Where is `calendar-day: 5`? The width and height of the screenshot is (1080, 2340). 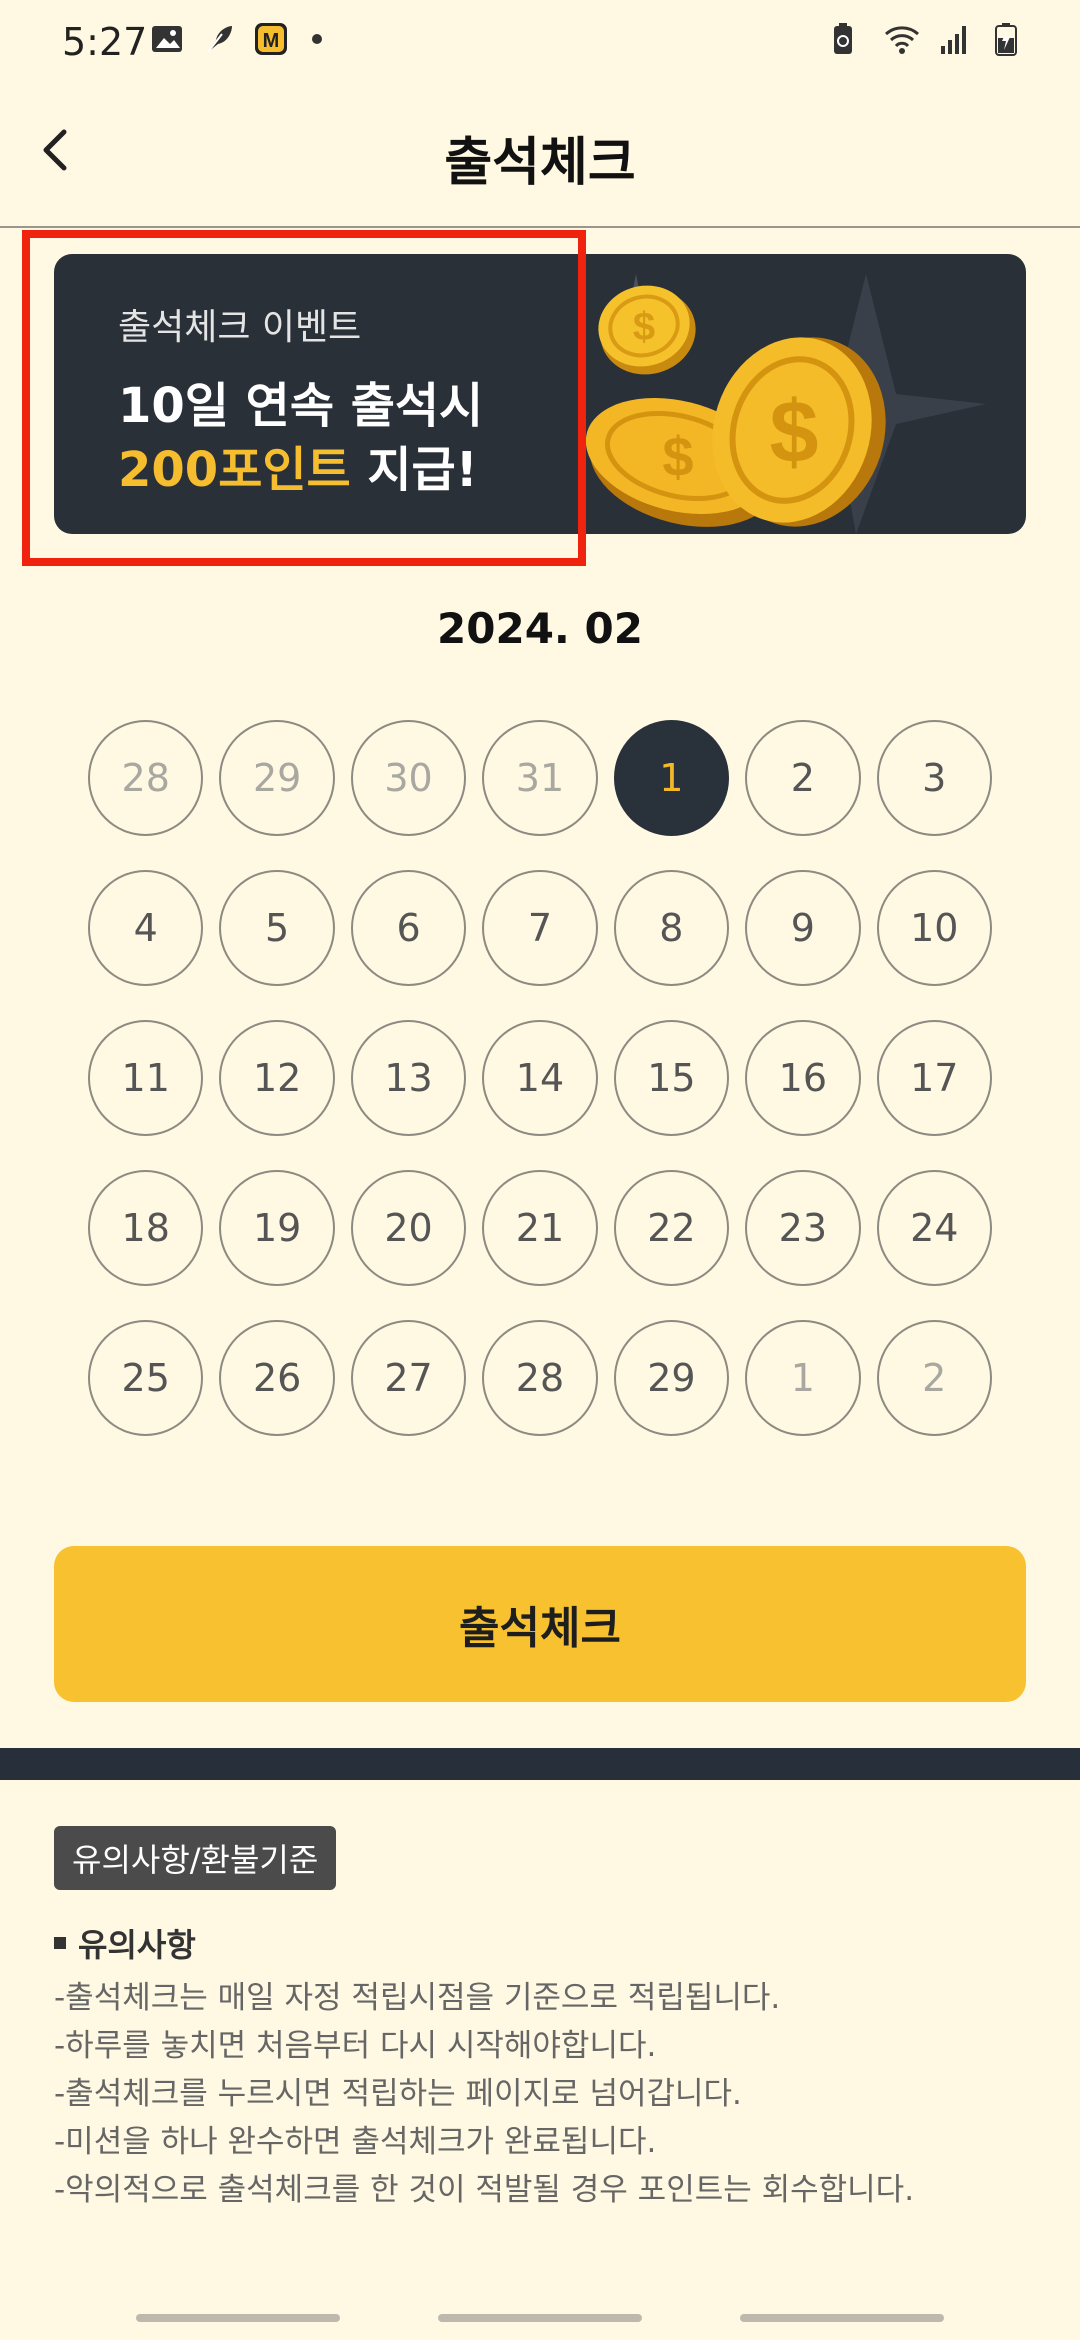 calendar-day: 5 is located at coordinates (277, 928).